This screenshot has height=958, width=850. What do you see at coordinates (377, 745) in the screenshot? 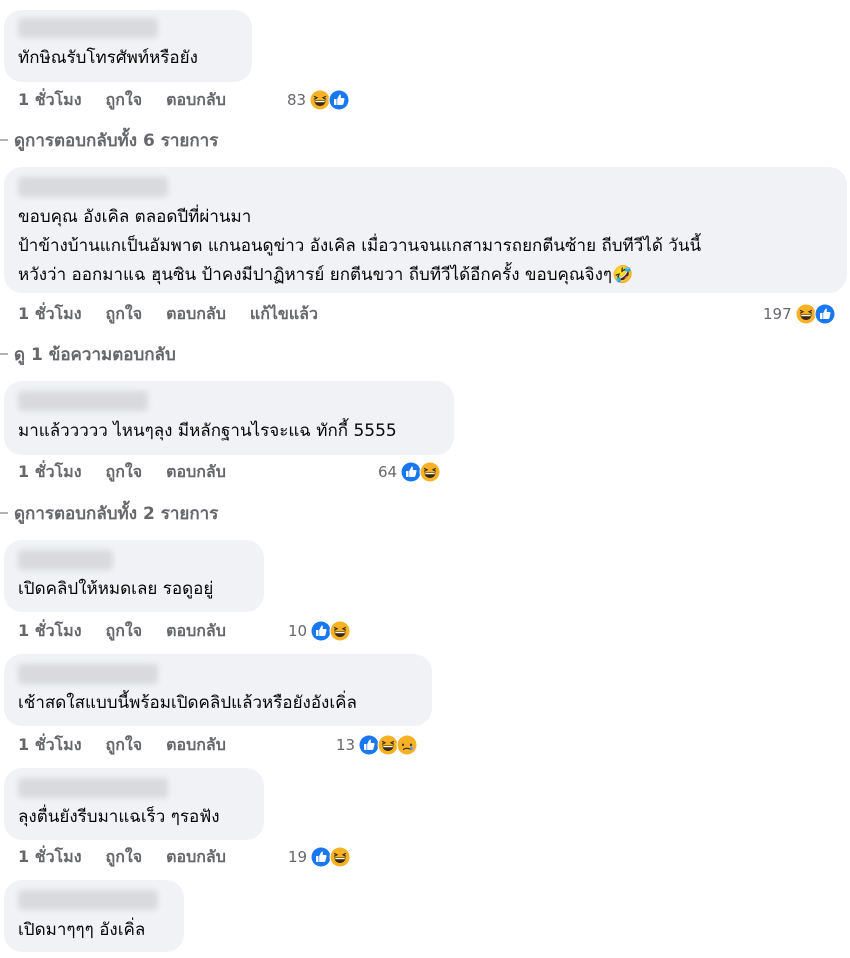
I see `reaction-summary: 13` at bounding box center [377, 745].